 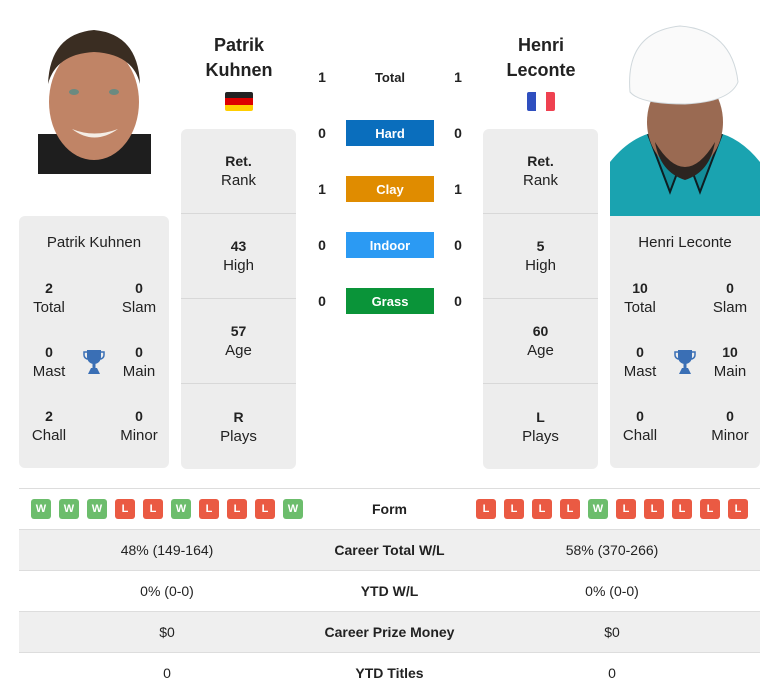 I want to click on ytd-wl-row: 0% (0-0) YTD W/L 0% (0-0), so click(x=389, y=590).